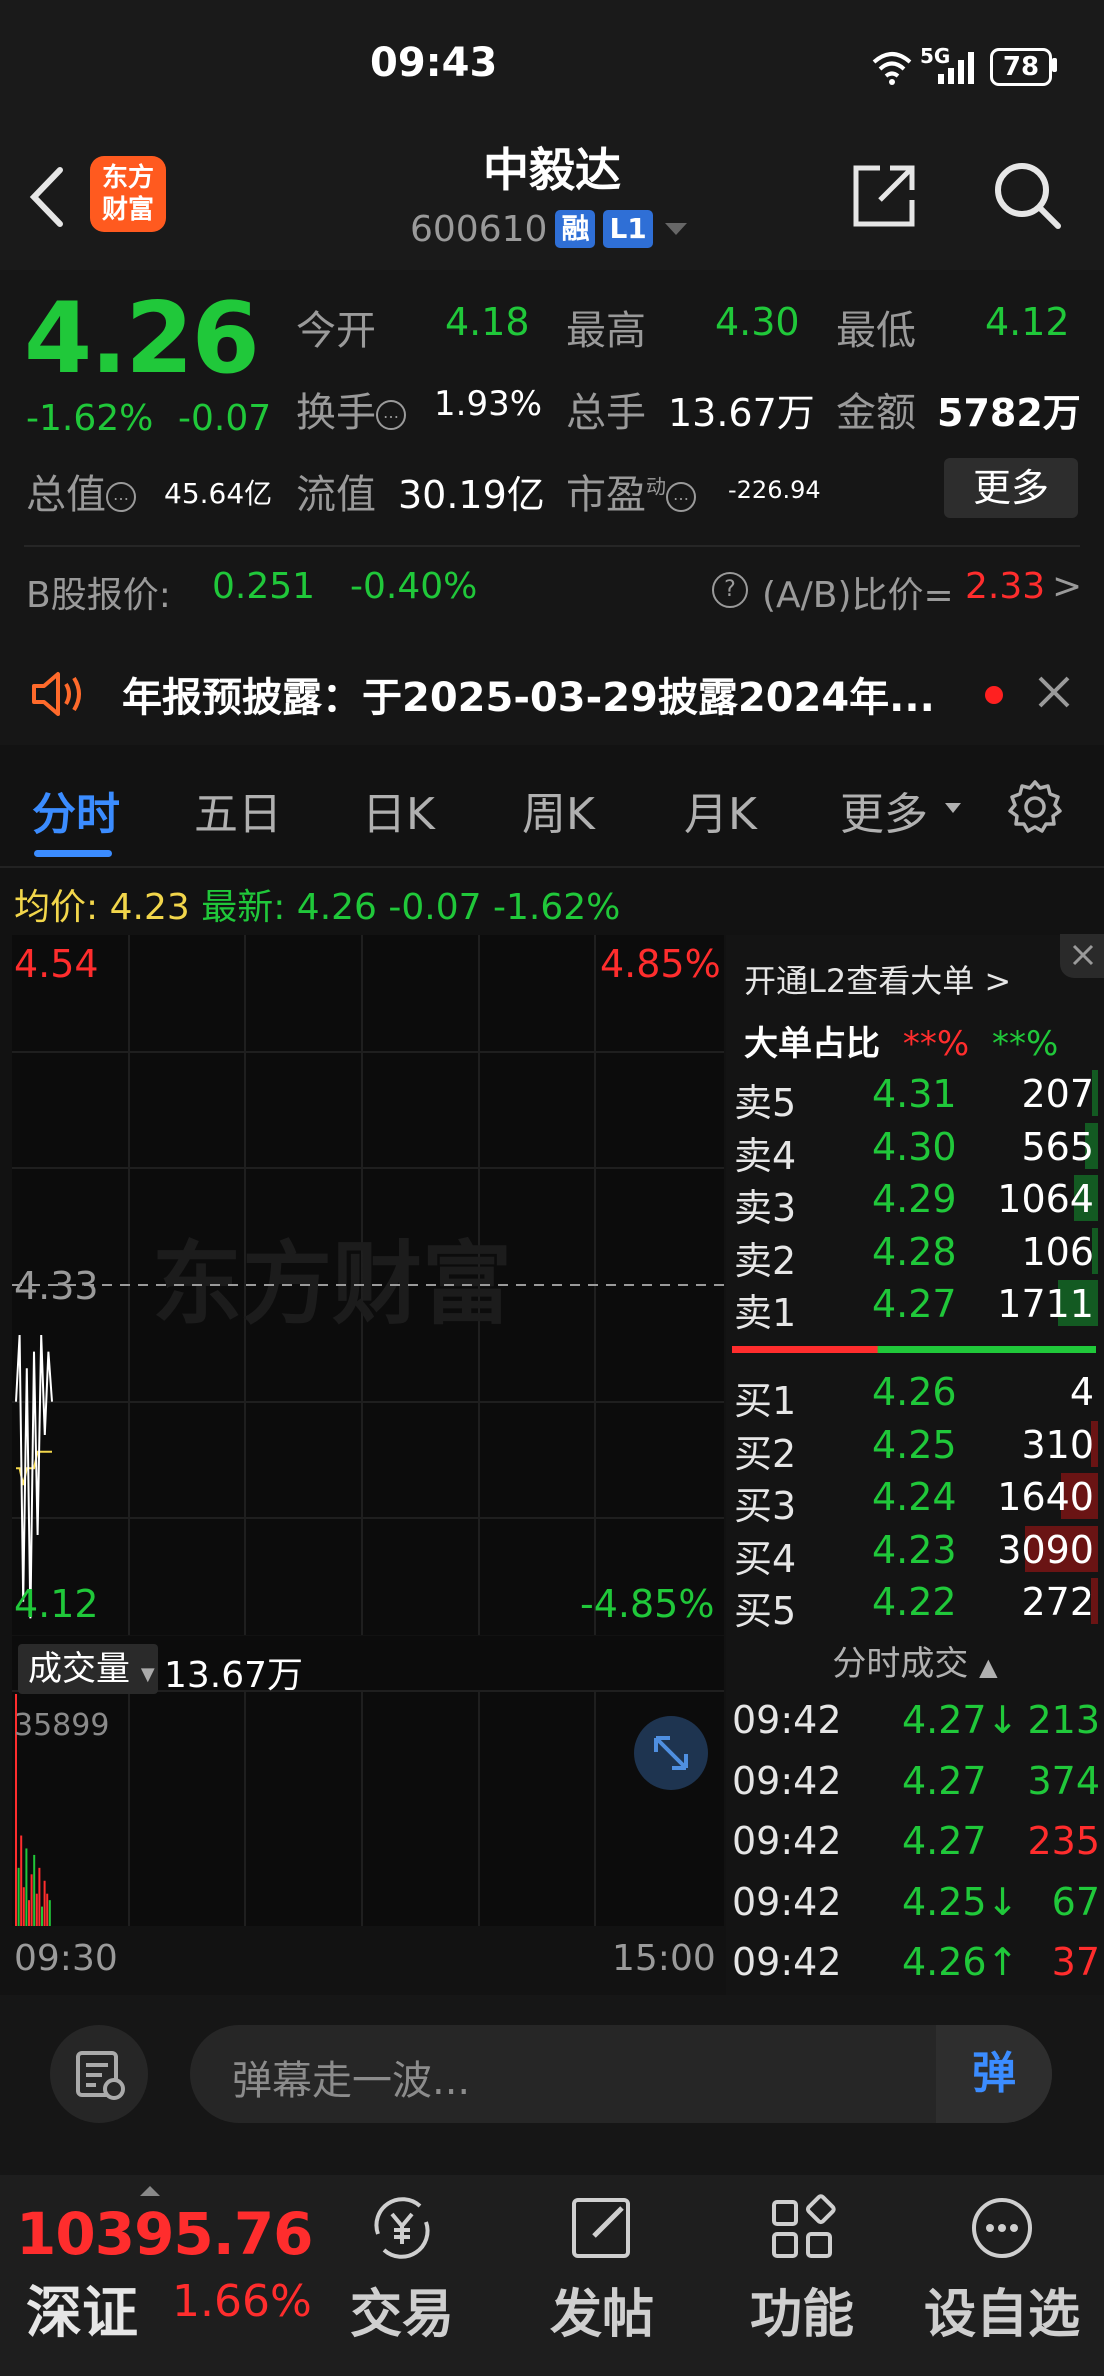 This screenshot has height=2376, width=1104. Describe the element at coordinates (56, 964) in the screenshot. I see `price-top-label: 4.54` at that location.